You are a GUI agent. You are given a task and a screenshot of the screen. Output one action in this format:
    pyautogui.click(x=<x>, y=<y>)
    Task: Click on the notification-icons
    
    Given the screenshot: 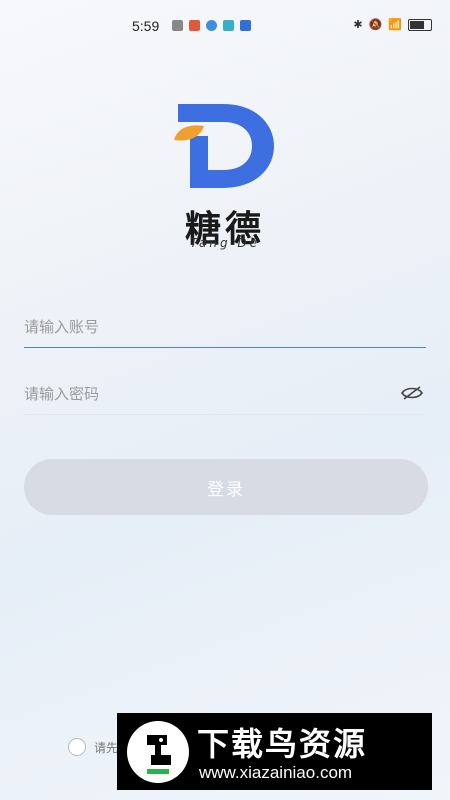 What is the action you would take?
    pyautogui.click(x=211, y=25)
    